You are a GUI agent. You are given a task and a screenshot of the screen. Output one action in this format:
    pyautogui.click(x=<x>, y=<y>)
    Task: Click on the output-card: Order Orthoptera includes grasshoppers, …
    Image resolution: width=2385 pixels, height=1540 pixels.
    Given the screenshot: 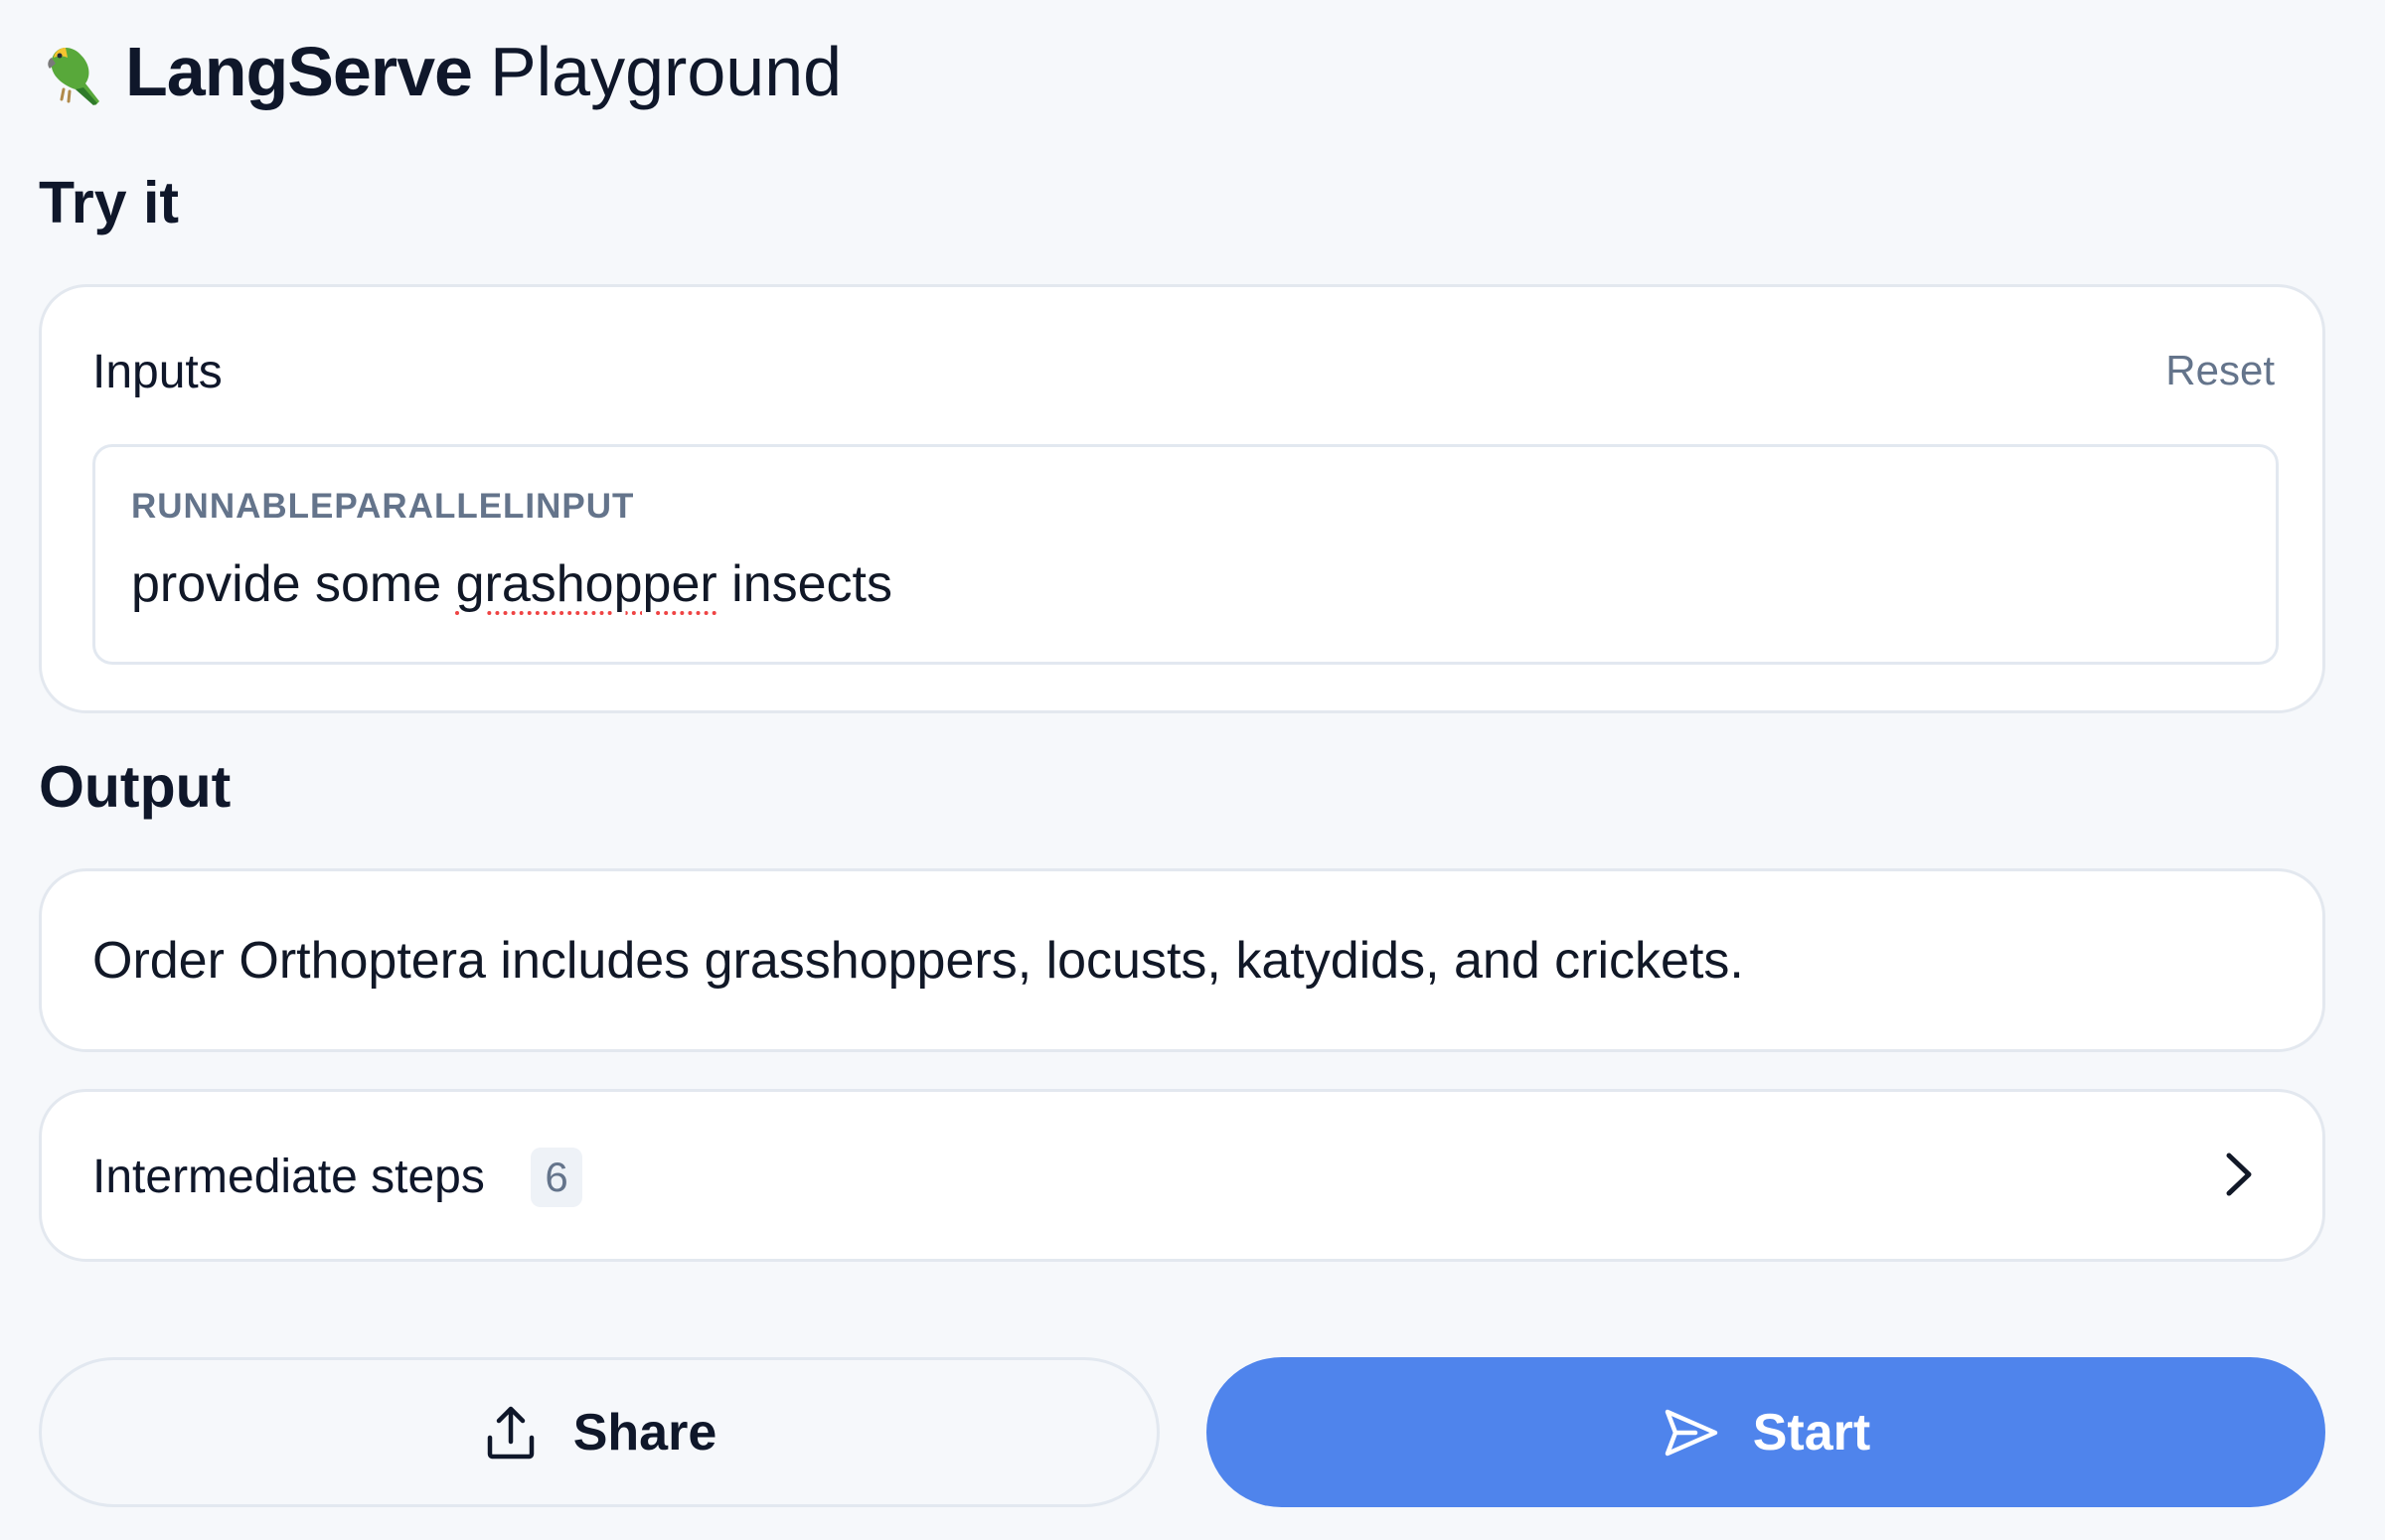 What is the action you would take?
    pyautogui.click(x=1182, y=960)
    